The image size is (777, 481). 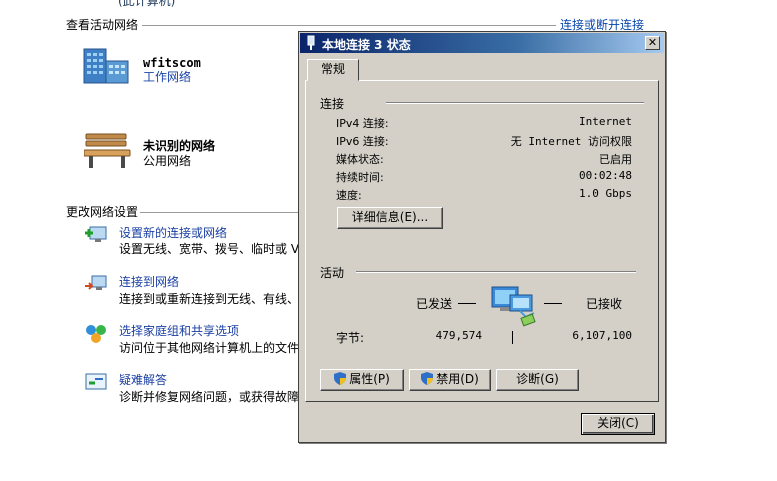 What do you see at coordinates (106, 66) in the screenshot?
I see `office-building-icon` at bounding box center [106, 66].